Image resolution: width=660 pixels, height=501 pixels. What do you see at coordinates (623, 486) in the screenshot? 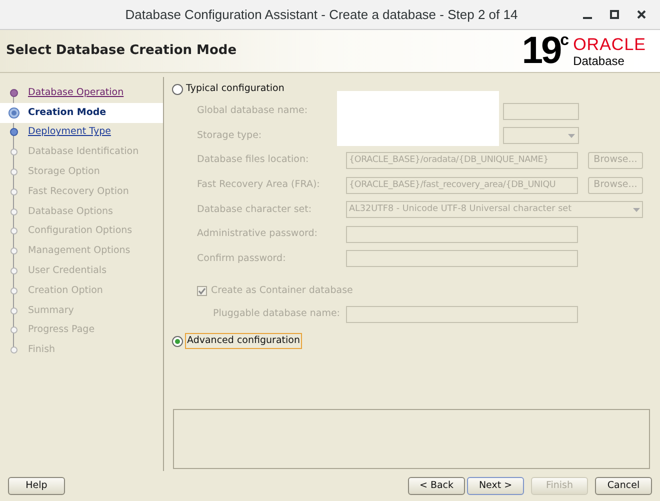
I see `dialog-button: Cancel` at bounding box center [623, 486].